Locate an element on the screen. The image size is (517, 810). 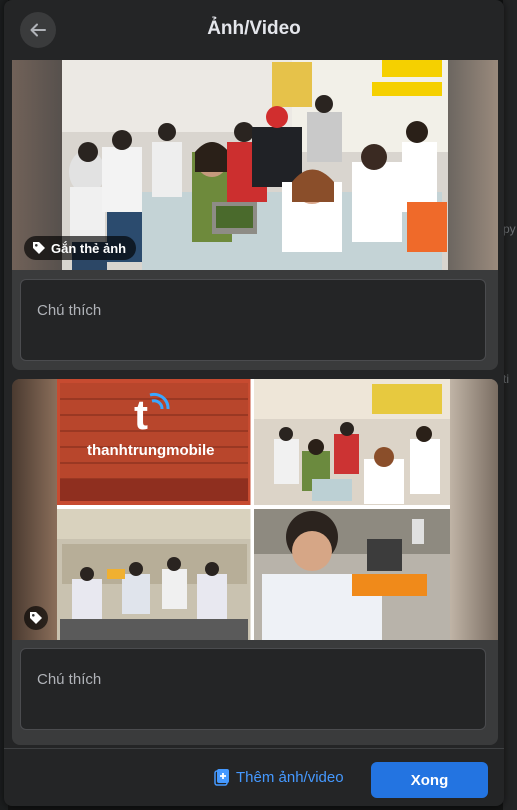
background-page-right: py ti is located at coordinates (510, 405).